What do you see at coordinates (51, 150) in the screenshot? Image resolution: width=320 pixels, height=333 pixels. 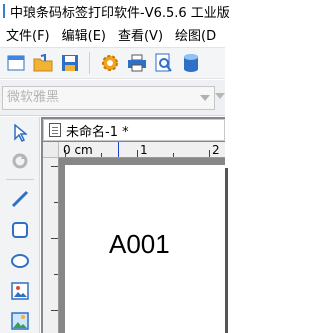 I see `ruler-corner` at bounding box center [51, 150].